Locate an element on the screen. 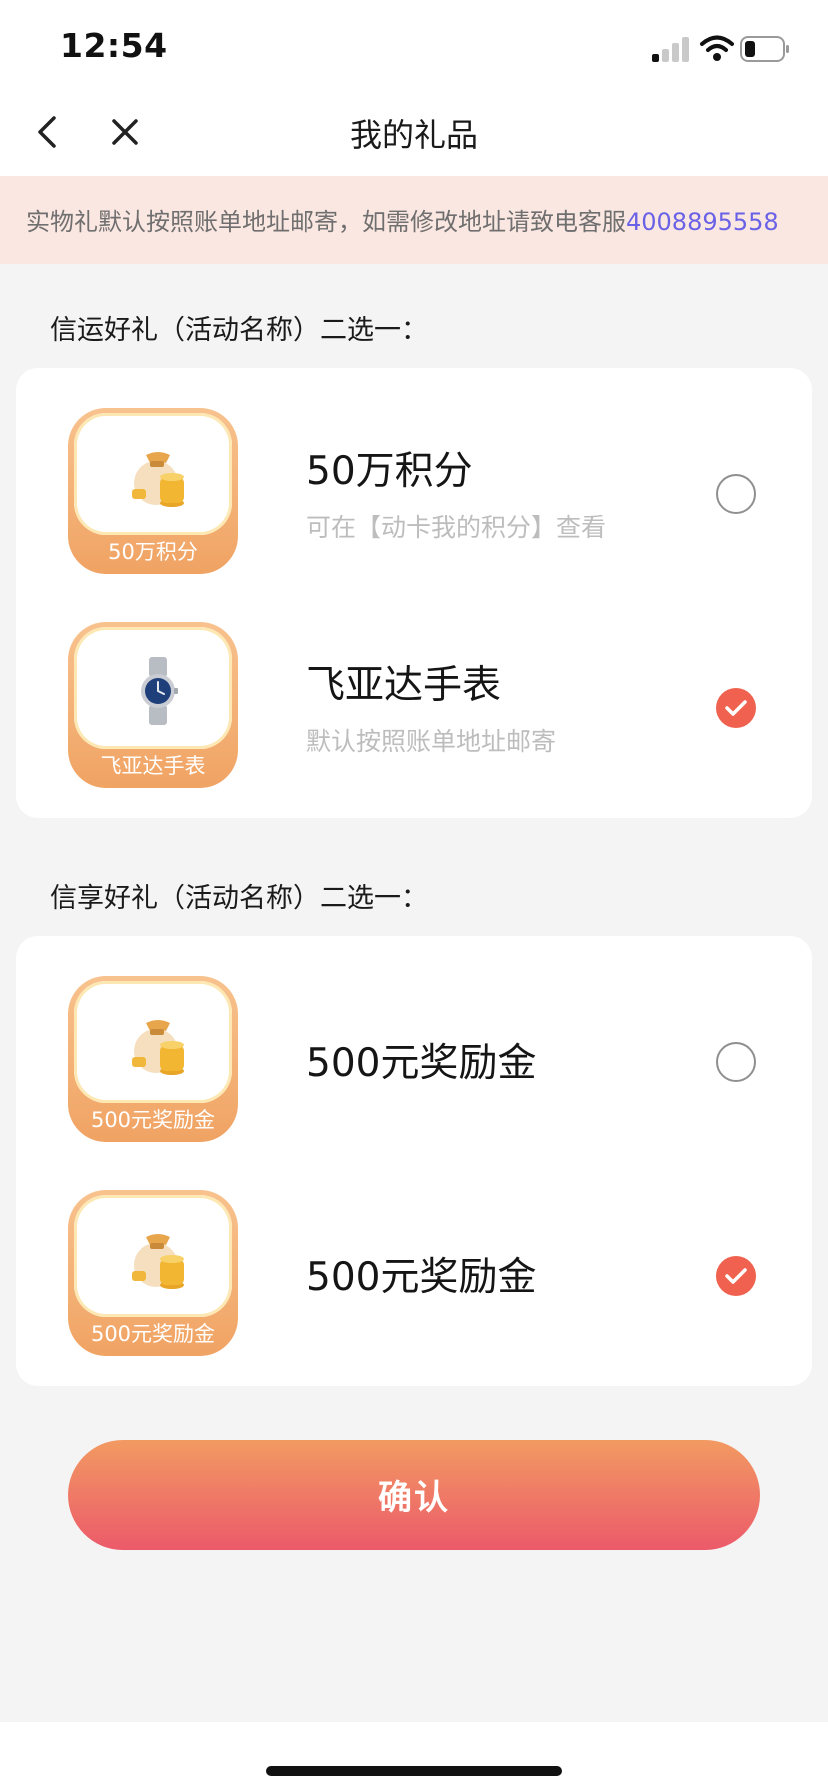  home-indicator is located at coordinates (414, 1771).